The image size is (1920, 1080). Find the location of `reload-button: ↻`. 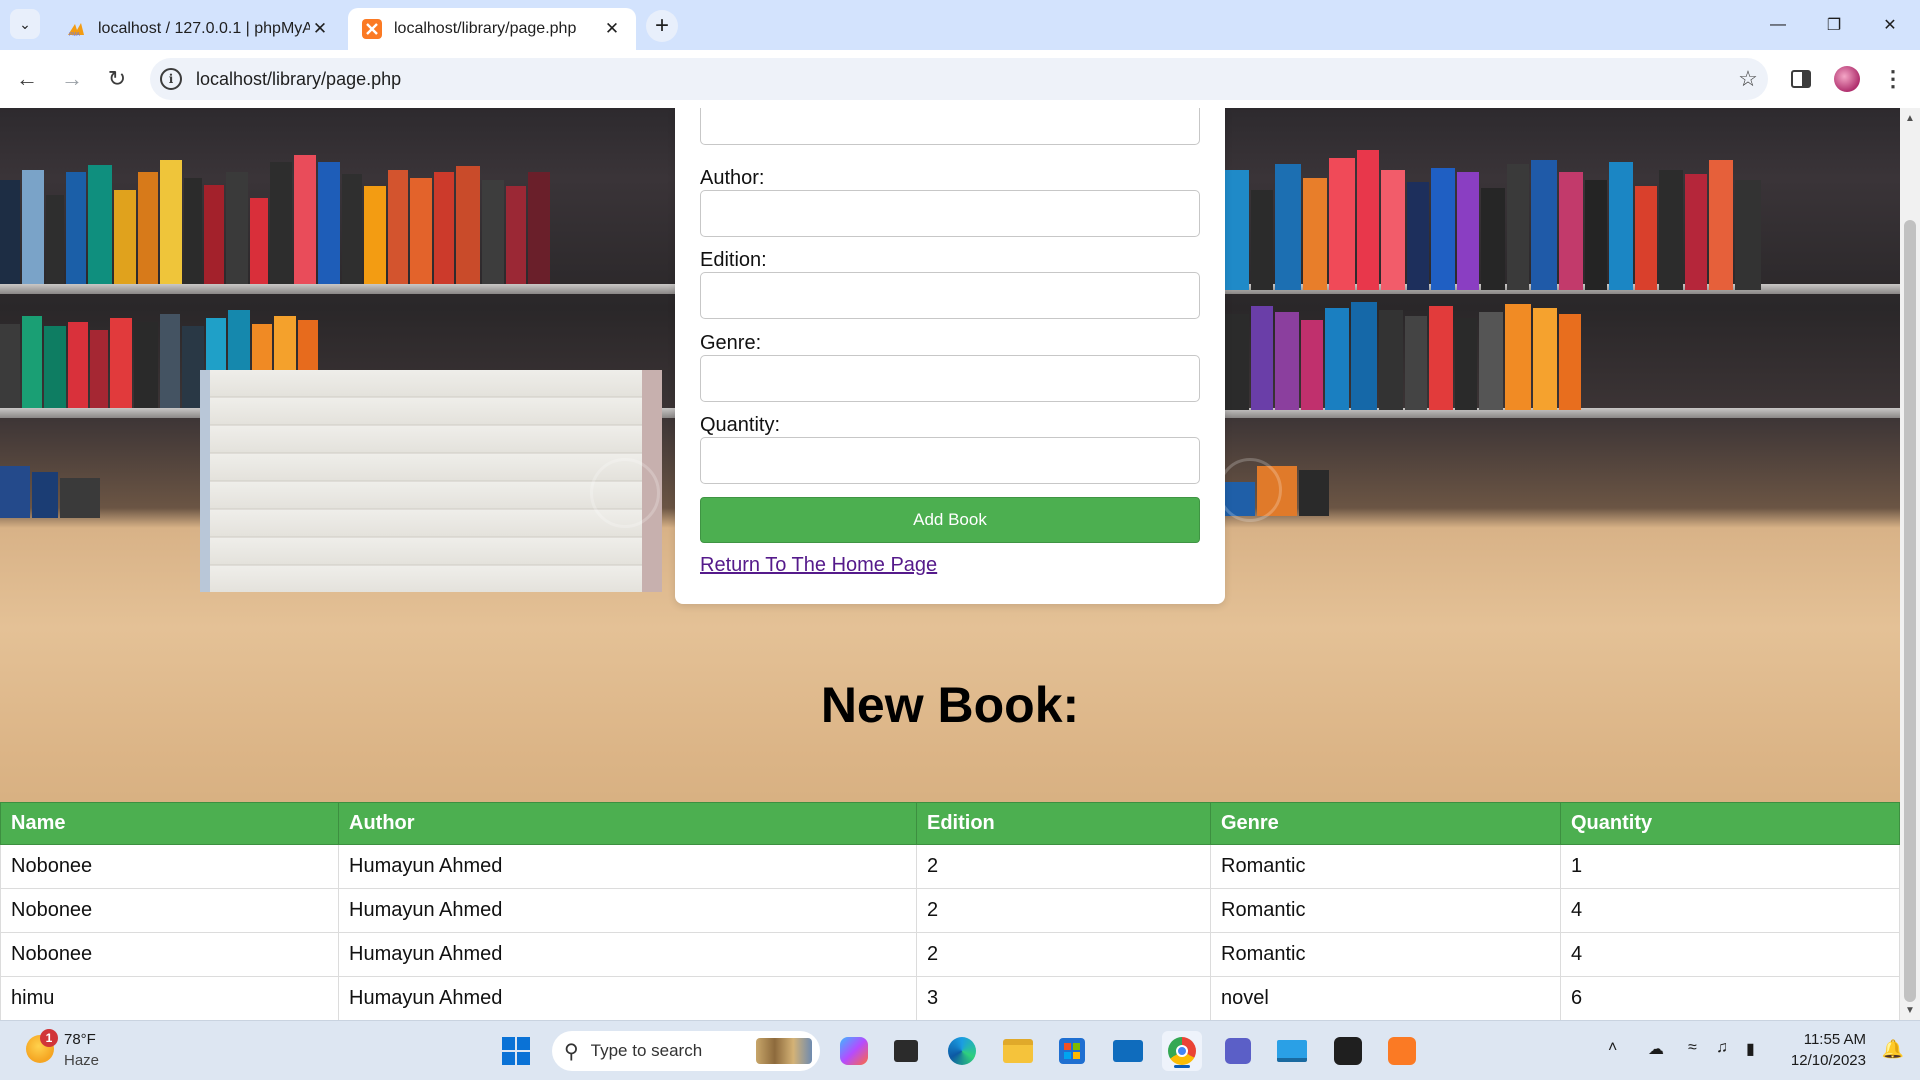

reload-button: ↻ is located at coordinates (117, 79).